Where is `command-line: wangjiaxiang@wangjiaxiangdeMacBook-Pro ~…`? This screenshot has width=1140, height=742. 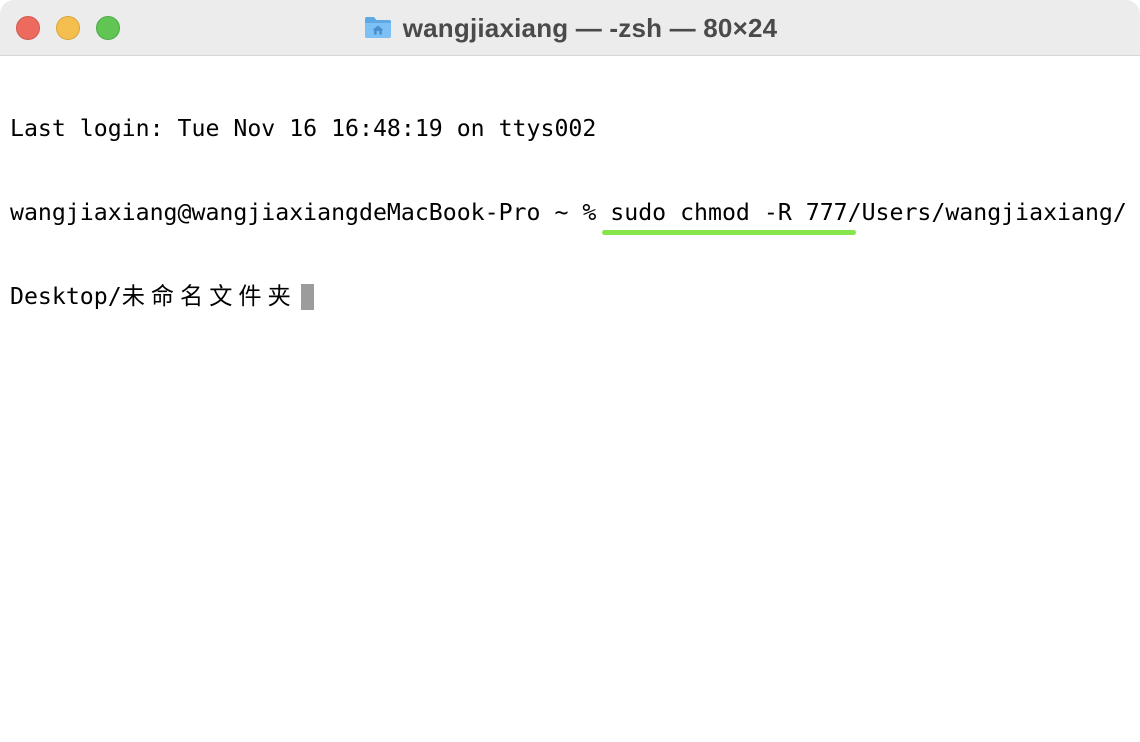 command-line: wangjiaxiang@wangjiaxiangdeMacBook-Pro ~… is located at coordinates (572, 217).